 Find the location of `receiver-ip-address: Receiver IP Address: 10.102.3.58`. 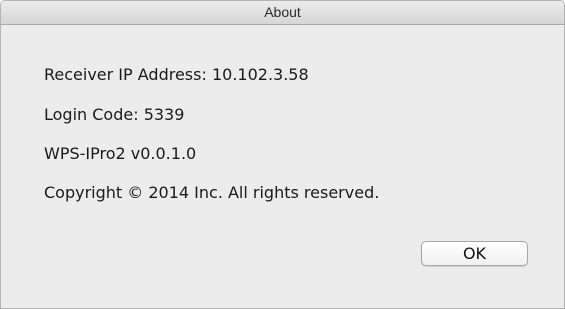

receiver-ip-address: Receiver IP Address: 10.102.3.58 is located at coordinates (176, 74).